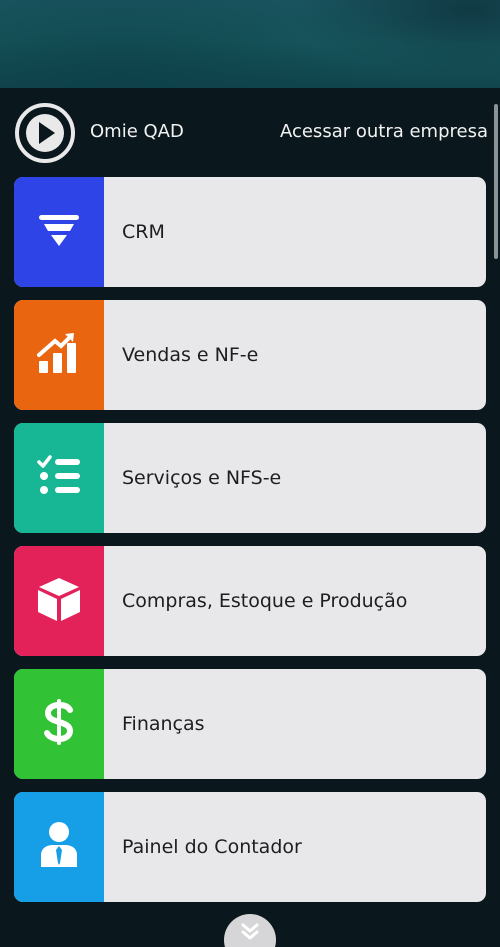 This screenshot has width=500, height=947. What do you see at coordinates (212, 847) in the screenshot?
I see `module-label: Painel do Contador` at bounding box center [212, 847].